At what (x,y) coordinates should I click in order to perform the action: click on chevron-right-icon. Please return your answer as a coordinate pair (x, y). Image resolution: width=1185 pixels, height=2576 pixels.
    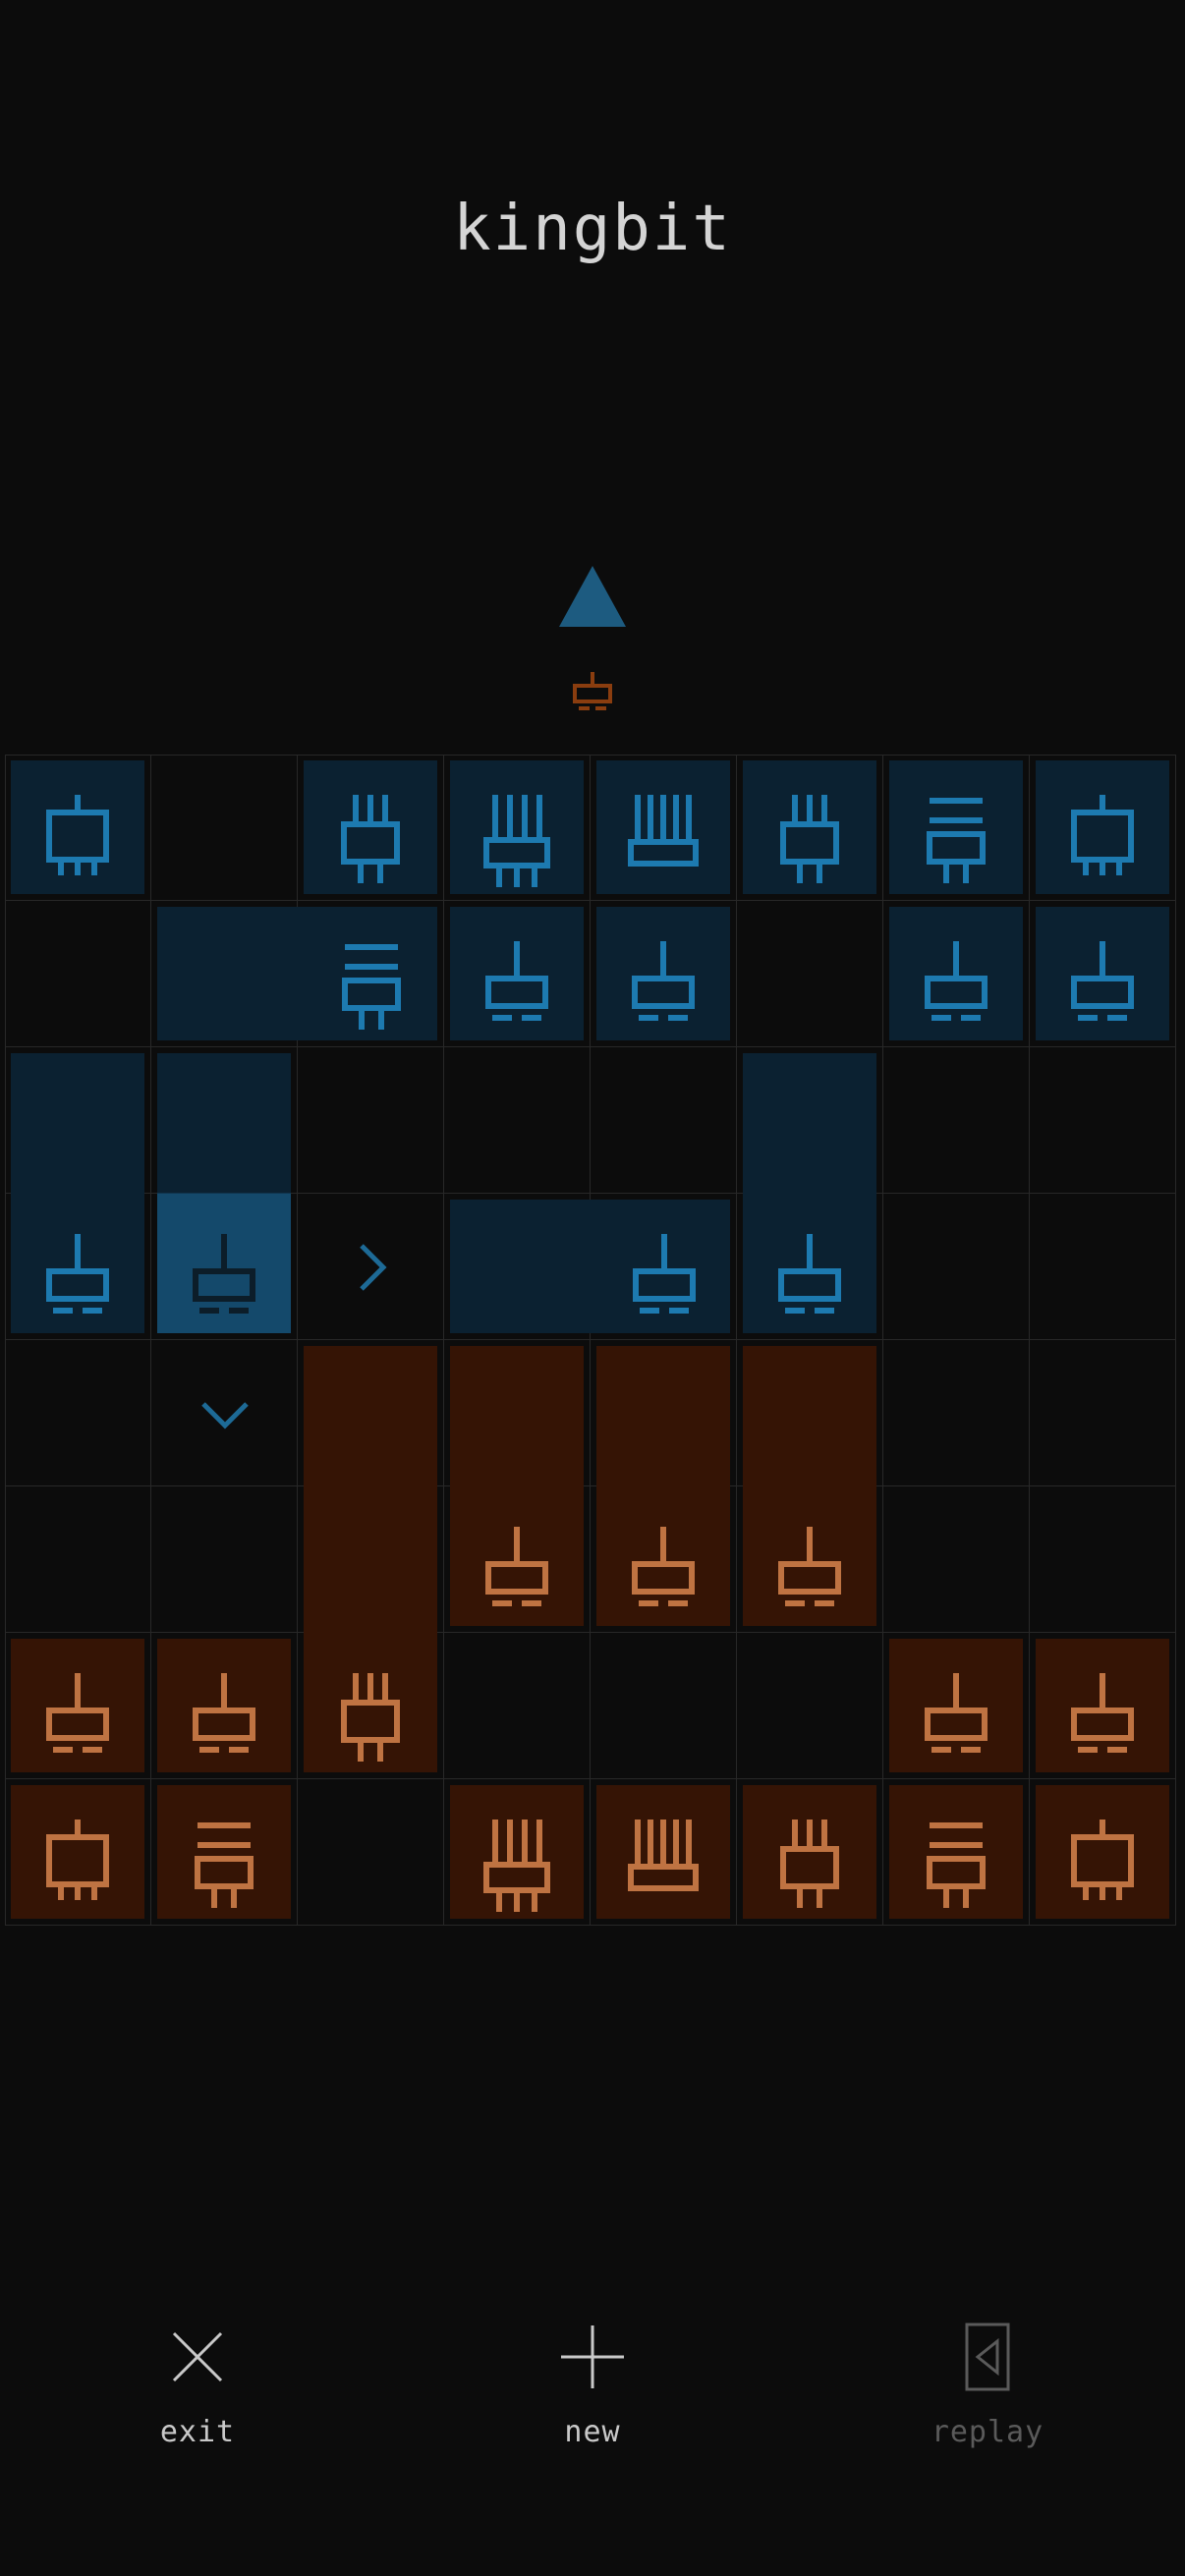
    Looking at the image, I should click on (371, 1267).